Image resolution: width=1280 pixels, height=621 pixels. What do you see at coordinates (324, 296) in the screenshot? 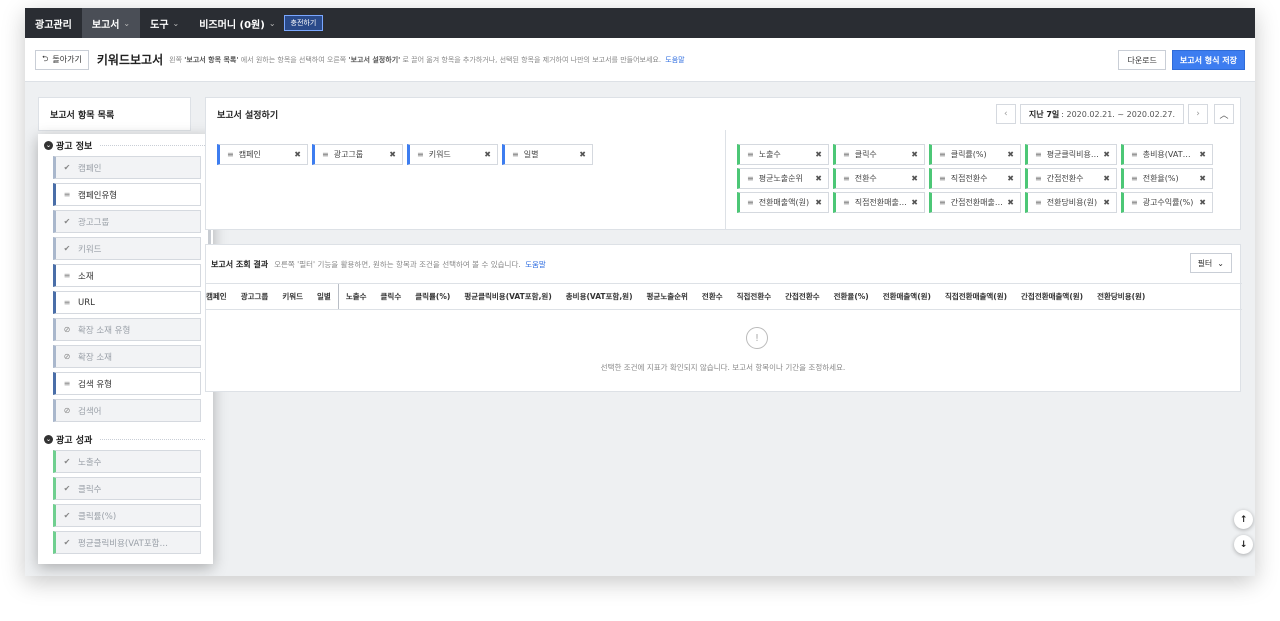
I see `column-header: 일별` at bounding box center [324, 296].